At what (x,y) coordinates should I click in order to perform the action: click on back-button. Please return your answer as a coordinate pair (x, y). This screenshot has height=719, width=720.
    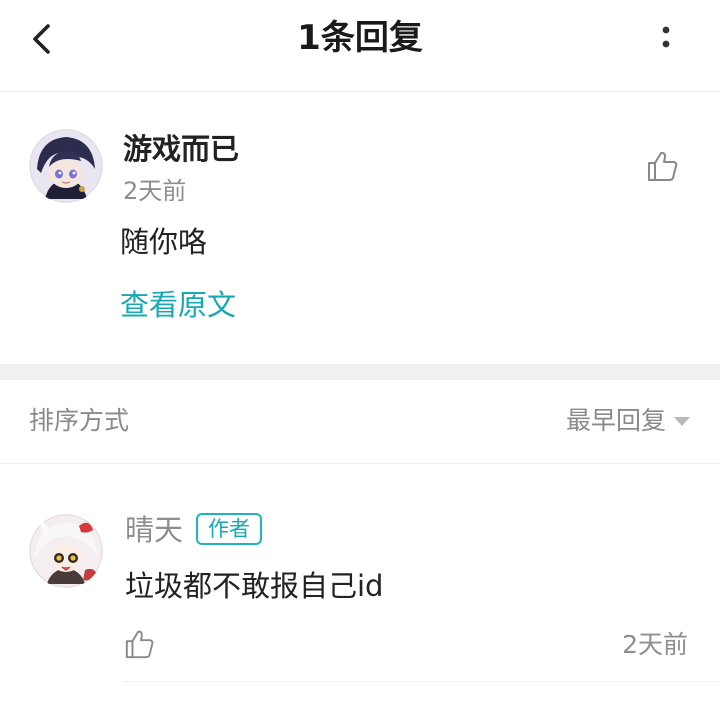
    Looking at the image, I should click on (44, 39).